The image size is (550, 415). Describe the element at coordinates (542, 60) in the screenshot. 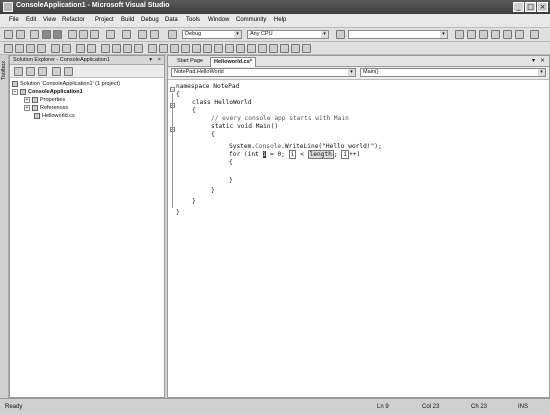

I see `close-document-icon: ×` at that location.